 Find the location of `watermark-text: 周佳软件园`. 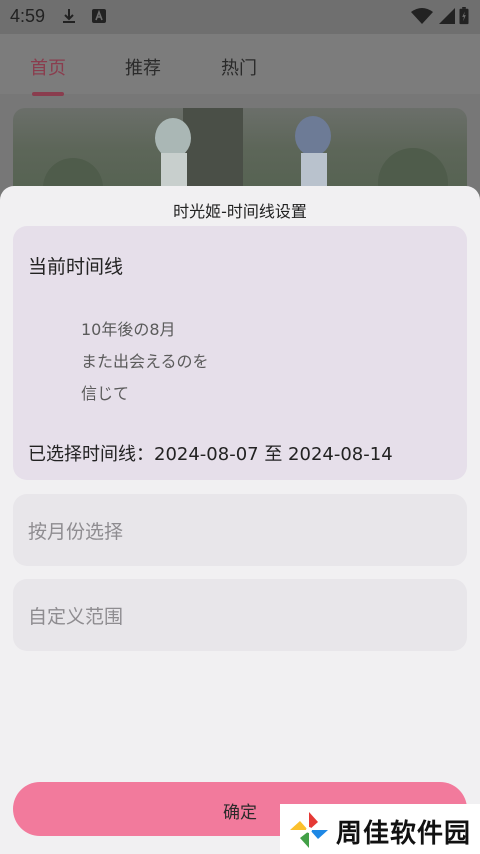

watermark-text: 周佳软件园 is located at coordinates (404, 834).